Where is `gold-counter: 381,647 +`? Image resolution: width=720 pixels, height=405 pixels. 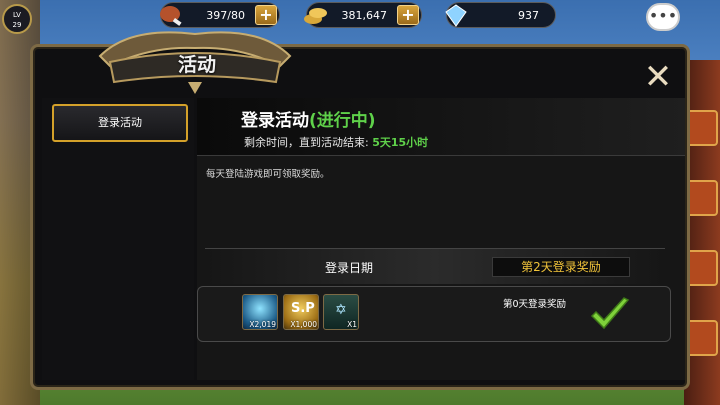
gold-counter: 381,647 + is located at coordinates (363, 15).